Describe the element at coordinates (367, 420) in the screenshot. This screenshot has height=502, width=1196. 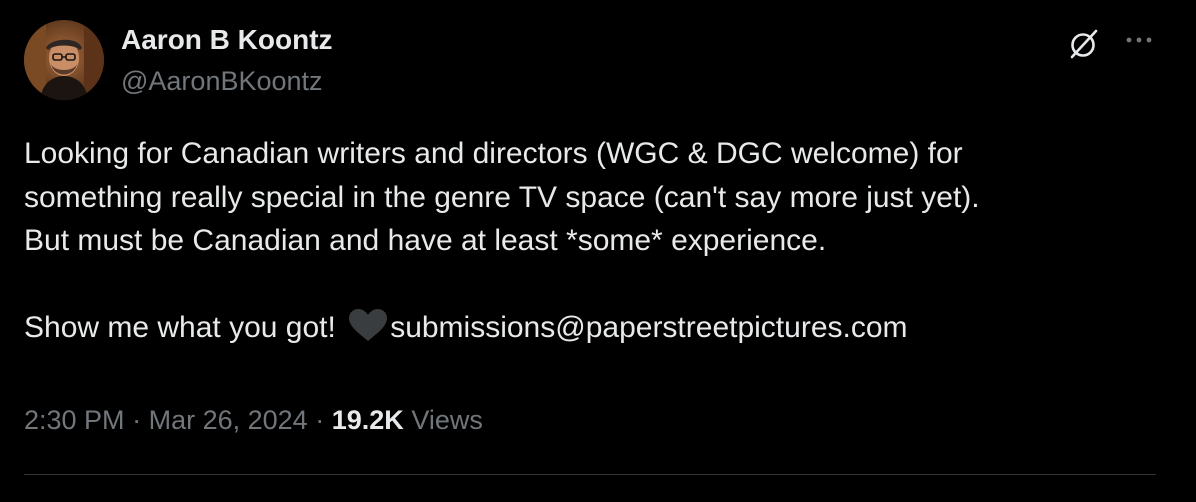
I see `views-count: 19.2K` at that location.